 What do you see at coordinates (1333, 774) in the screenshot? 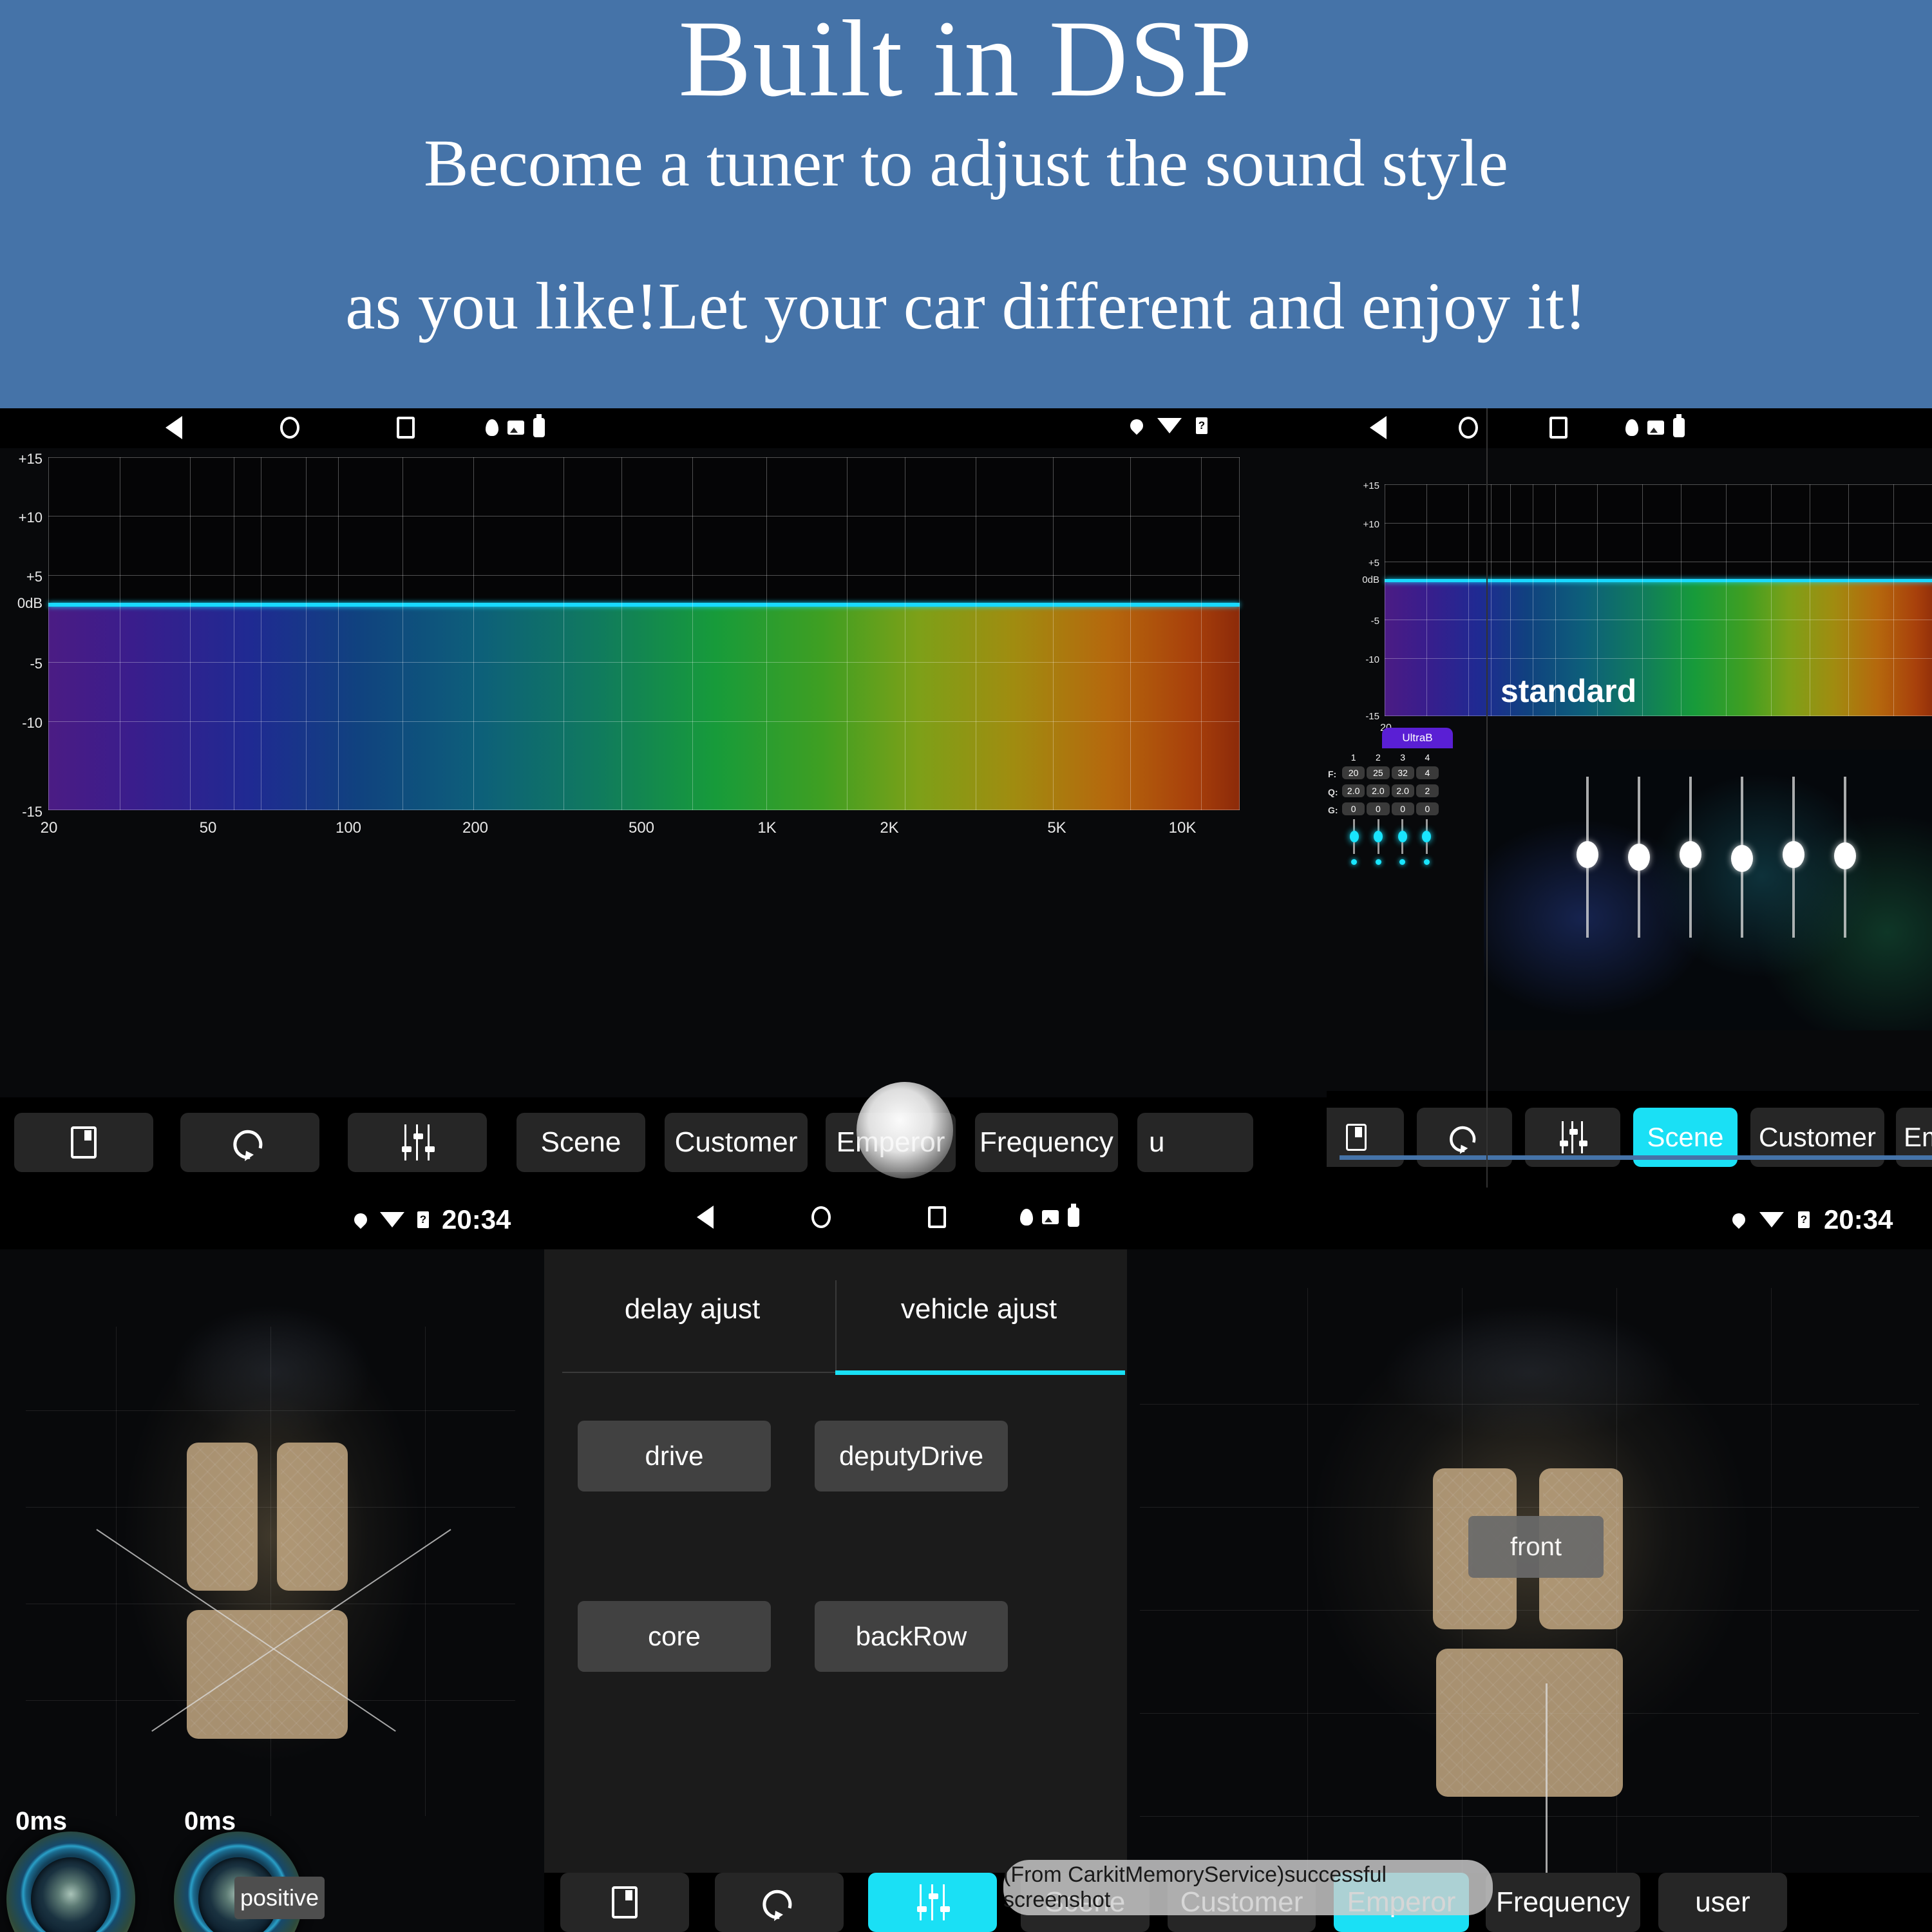
I see `frequency-row-label-secondary: F:` at bounding box center [1333, 774].